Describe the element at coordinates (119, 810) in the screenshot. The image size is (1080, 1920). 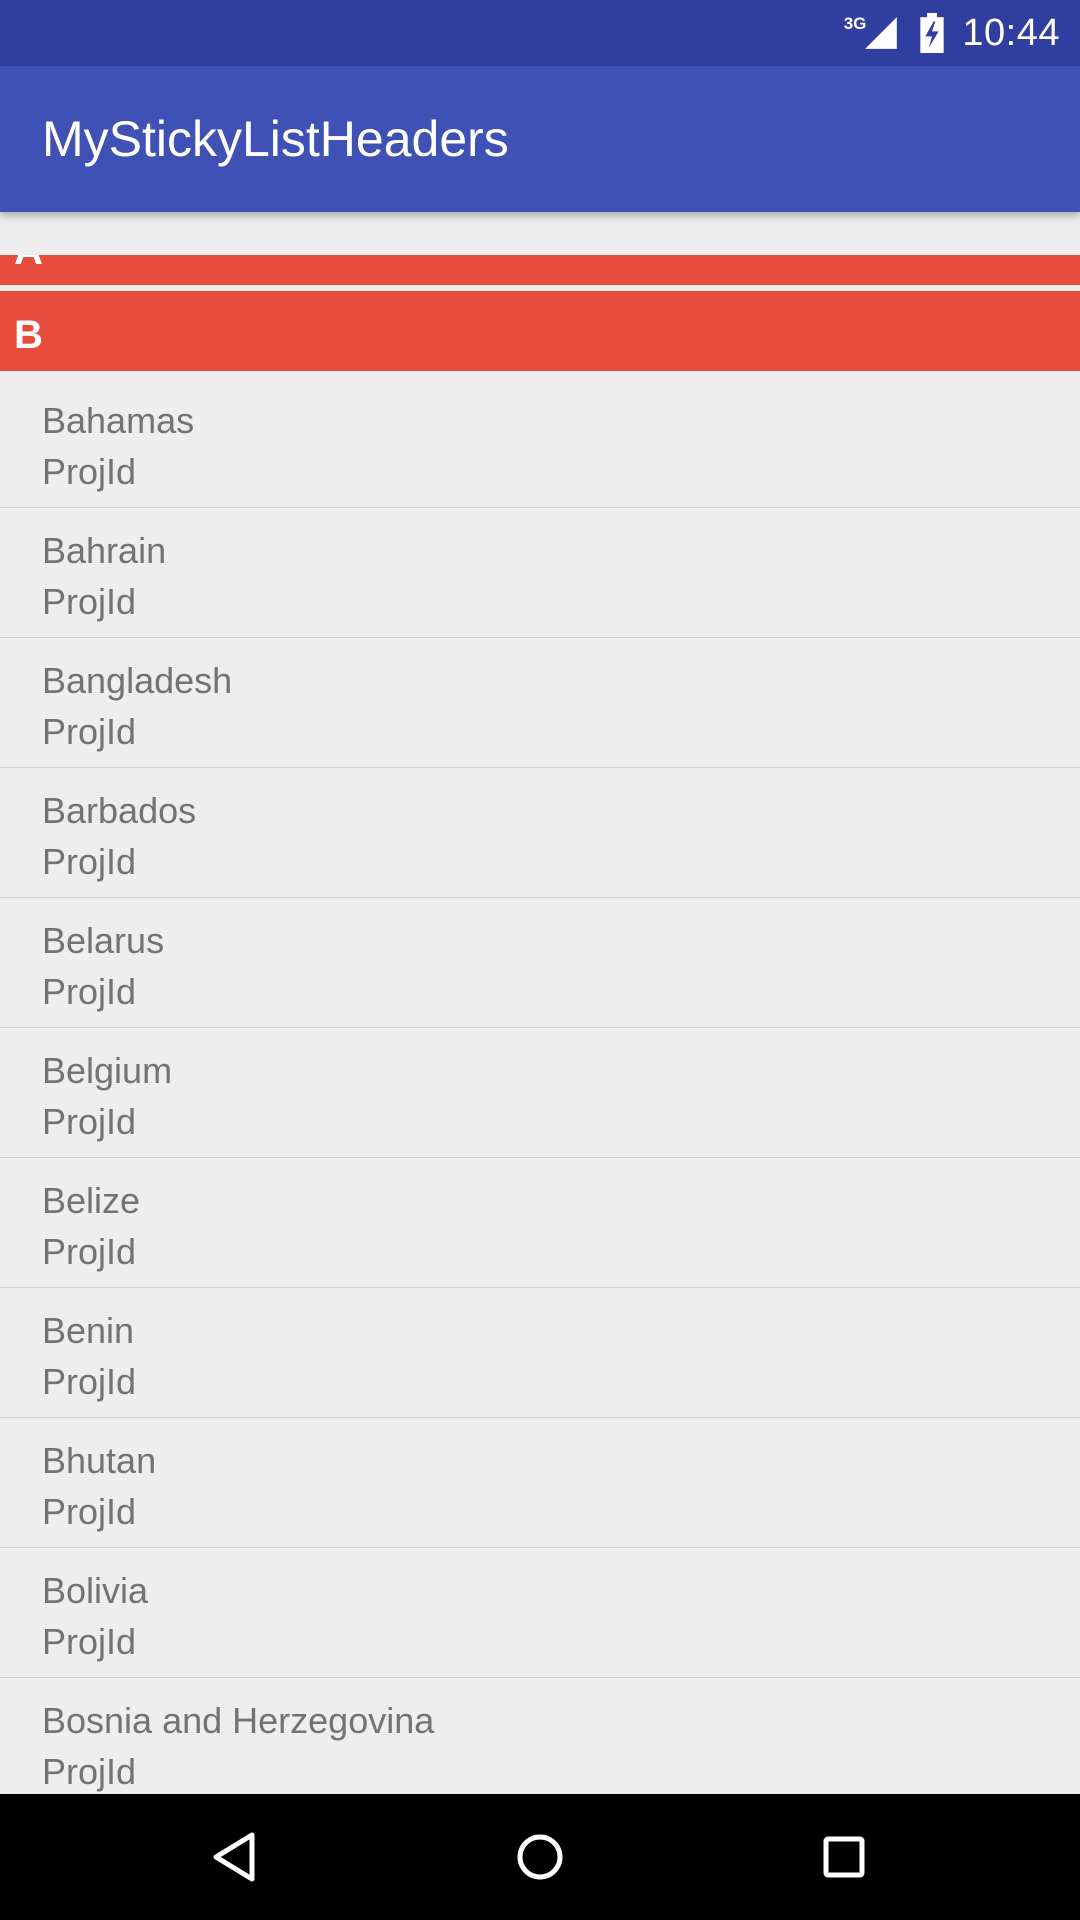
I see `item-name: Barbados` at that location.